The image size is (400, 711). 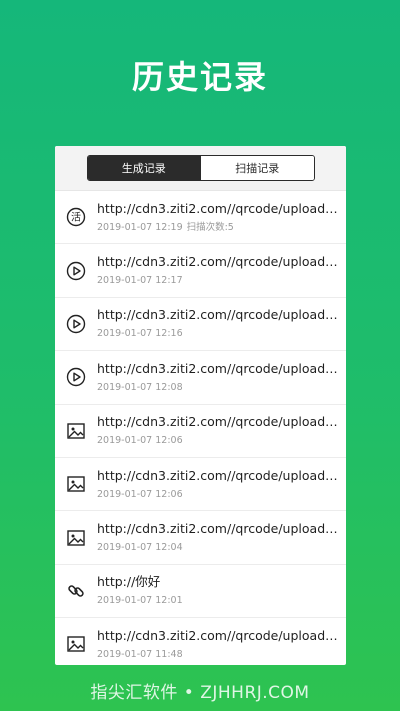 I want to click on record-time: 2019-01-07 11:48, so click(x=140, y=654).